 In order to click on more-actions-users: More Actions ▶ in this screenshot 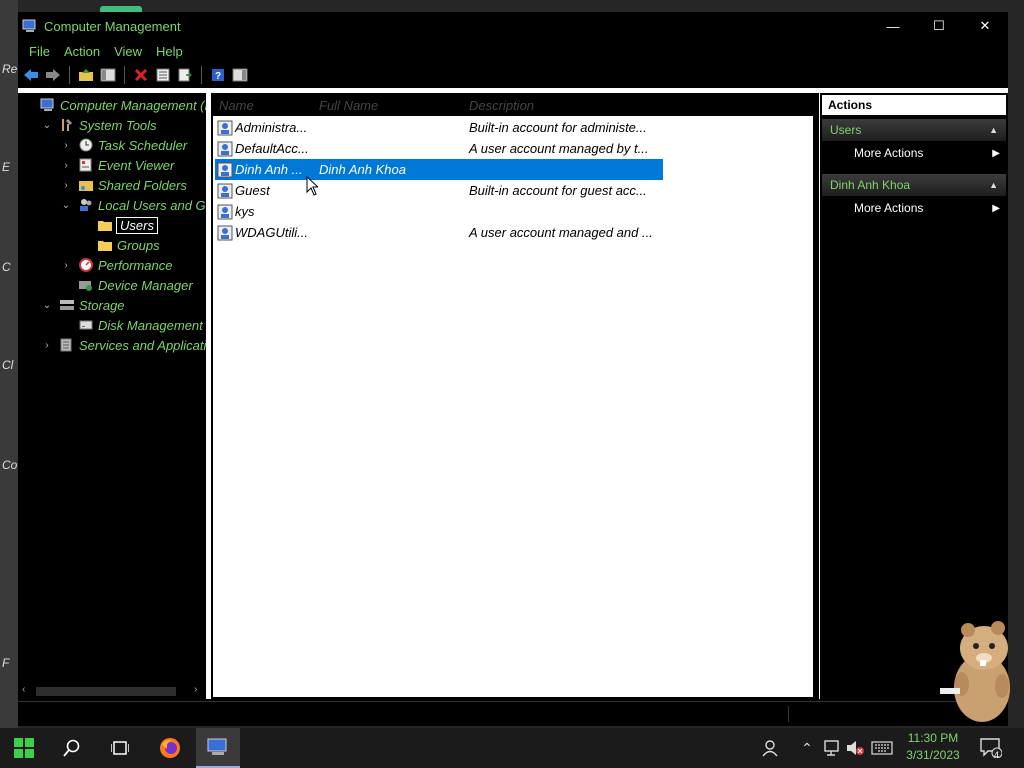, I will do `click(914, 153)`.